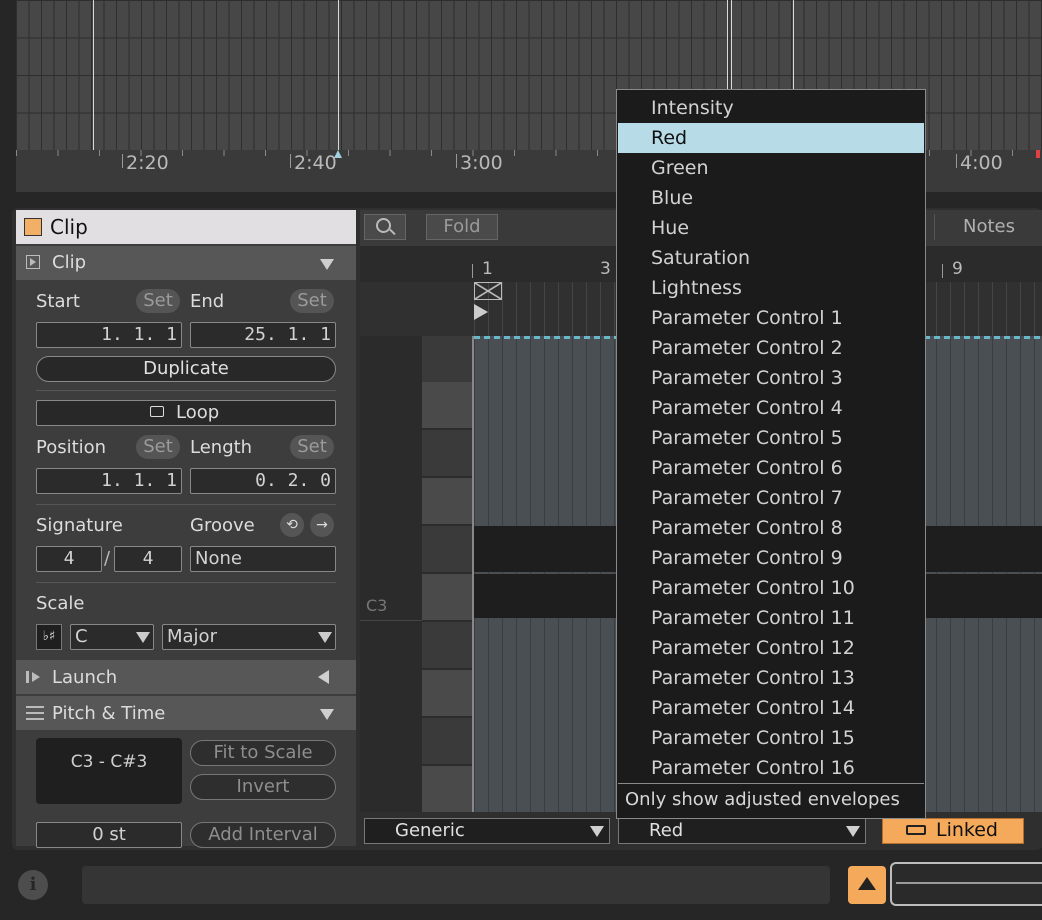 This screenshot has height=920, width=1042. I want to click on menu-item: Parameter Control 11, so click(771, 618).